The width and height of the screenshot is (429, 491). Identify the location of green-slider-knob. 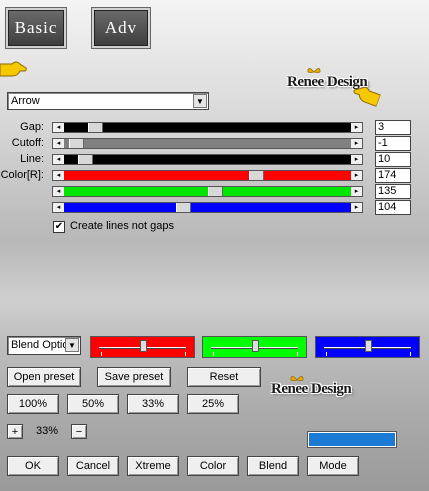
(255, 346).